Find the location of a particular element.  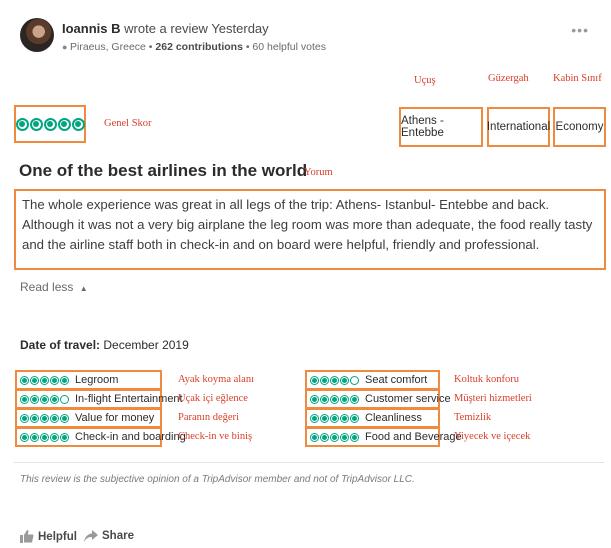

rating-label: Seat comfort is located at coordinates (396, 380).